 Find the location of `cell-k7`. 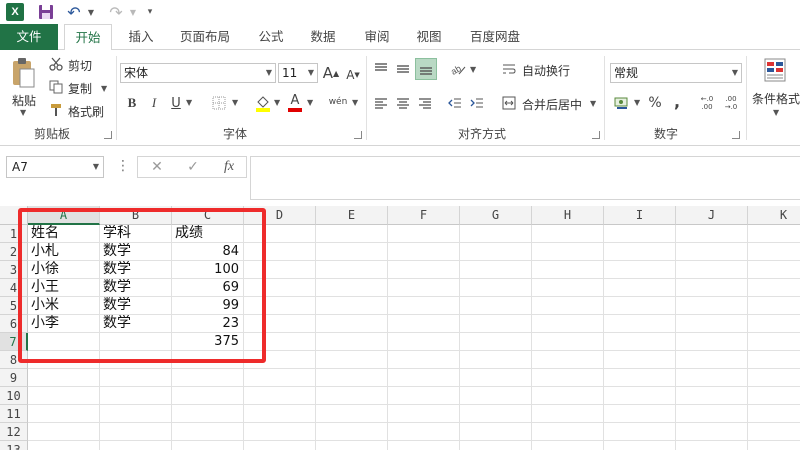

cell-k7 is located at coordinates (774, 342).